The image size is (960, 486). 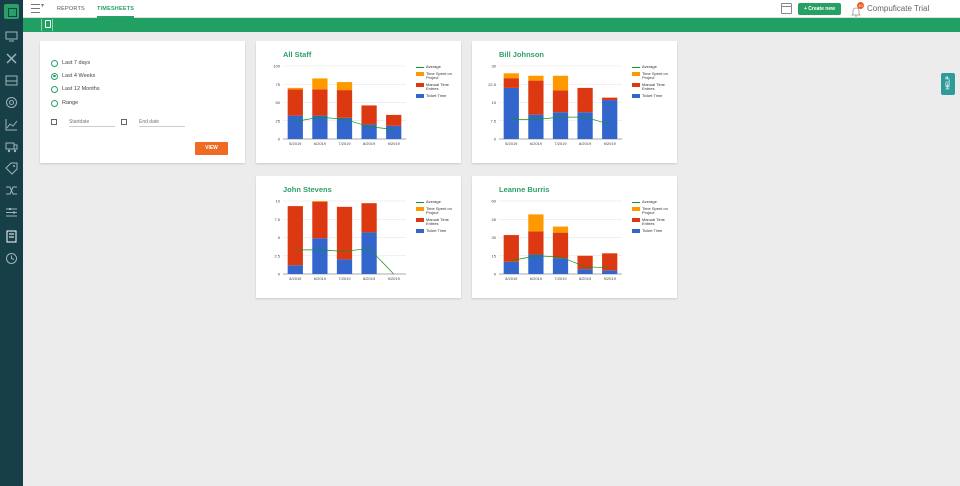 I want to click on legend-label: Ticket Time, so click(x=652, y=230).